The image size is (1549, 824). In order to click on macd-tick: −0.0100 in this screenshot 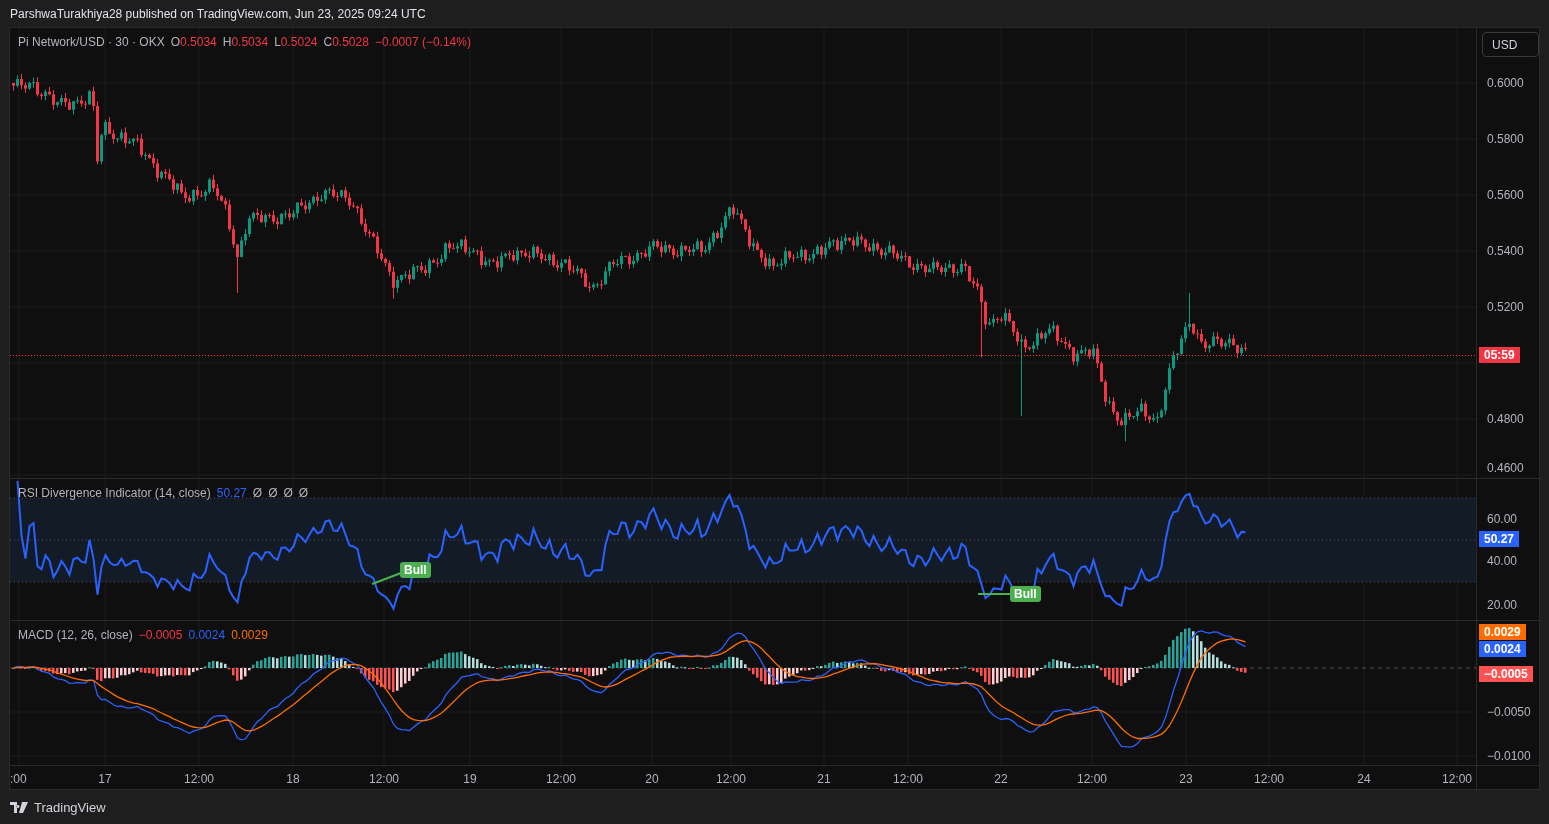, I will do `click(1509, 756)`.